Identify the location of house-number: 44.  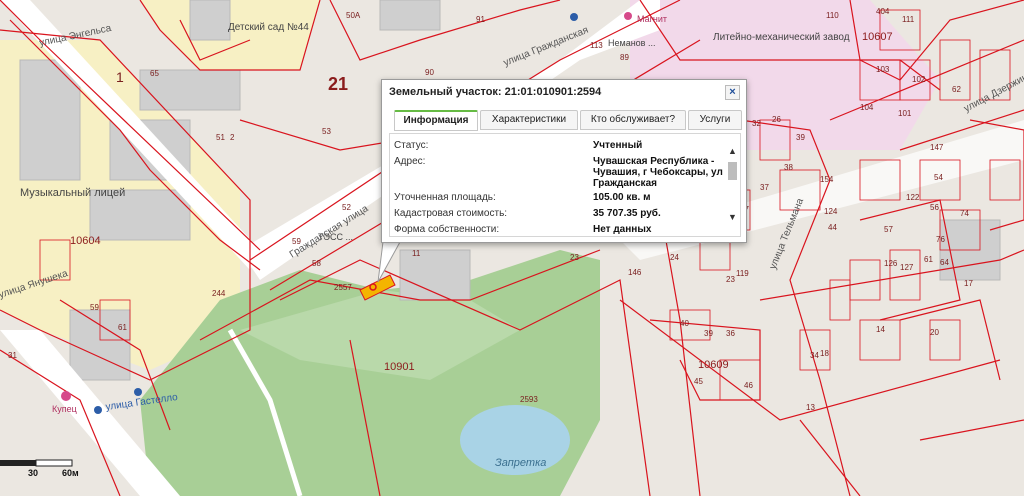
(832, 227).